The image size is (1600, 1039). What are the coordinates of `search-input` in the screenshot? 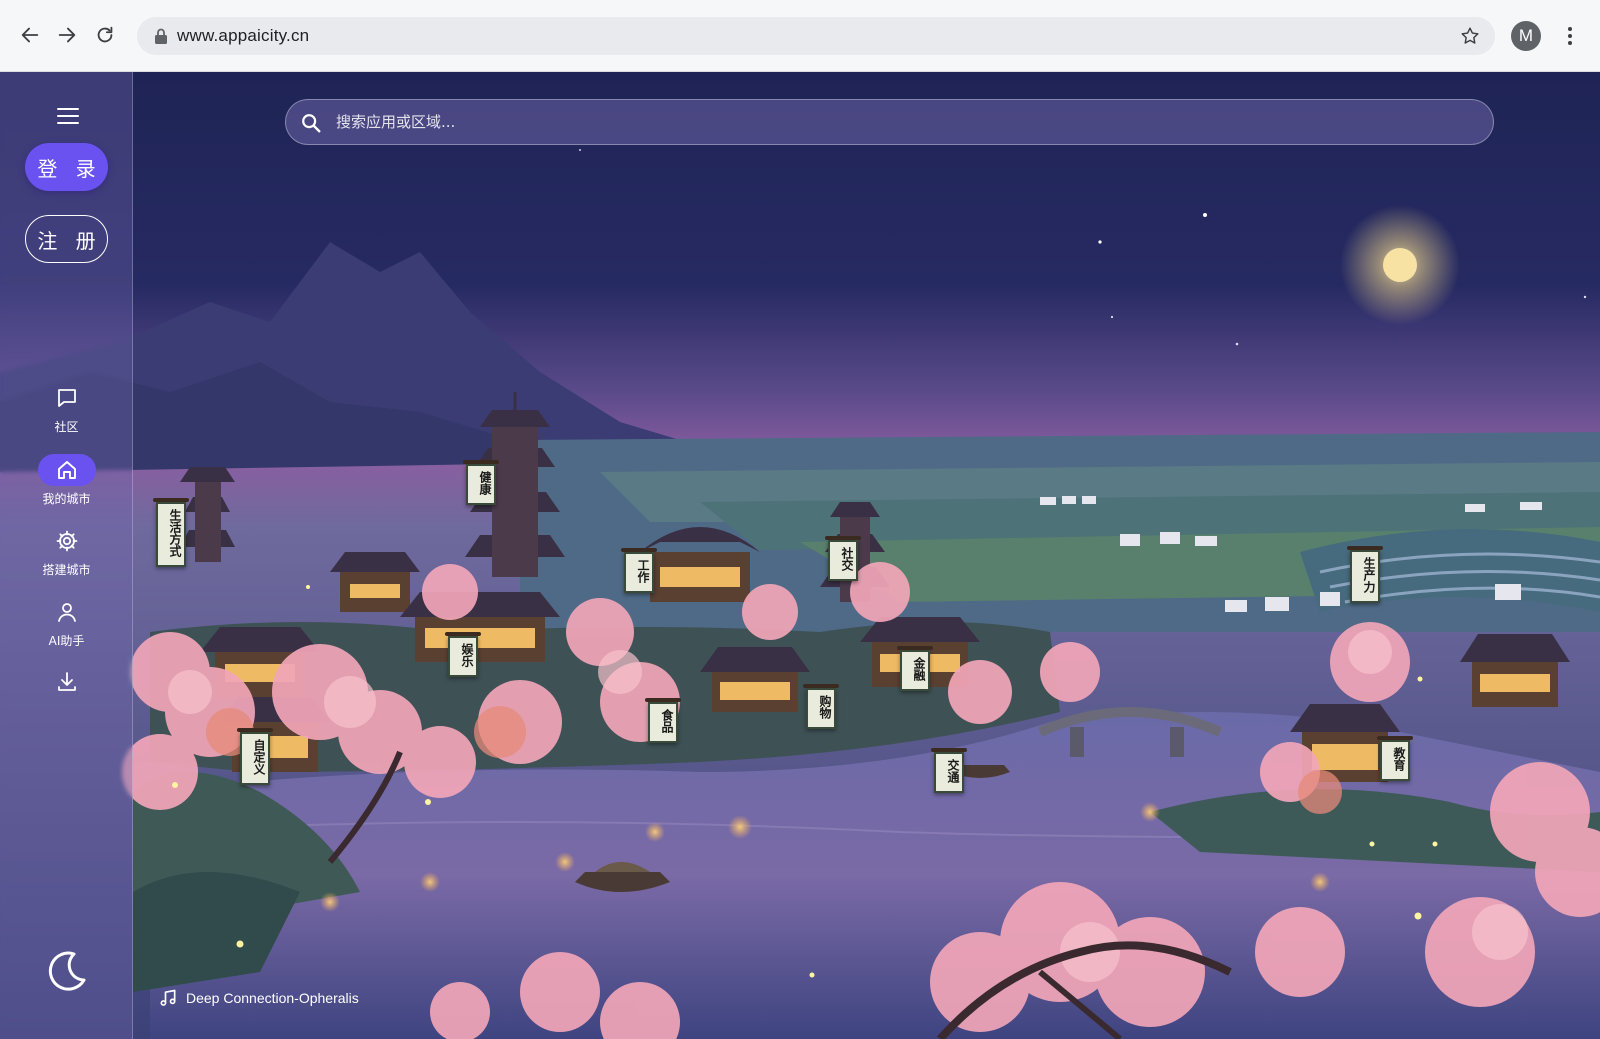 It's located at (906, 122).